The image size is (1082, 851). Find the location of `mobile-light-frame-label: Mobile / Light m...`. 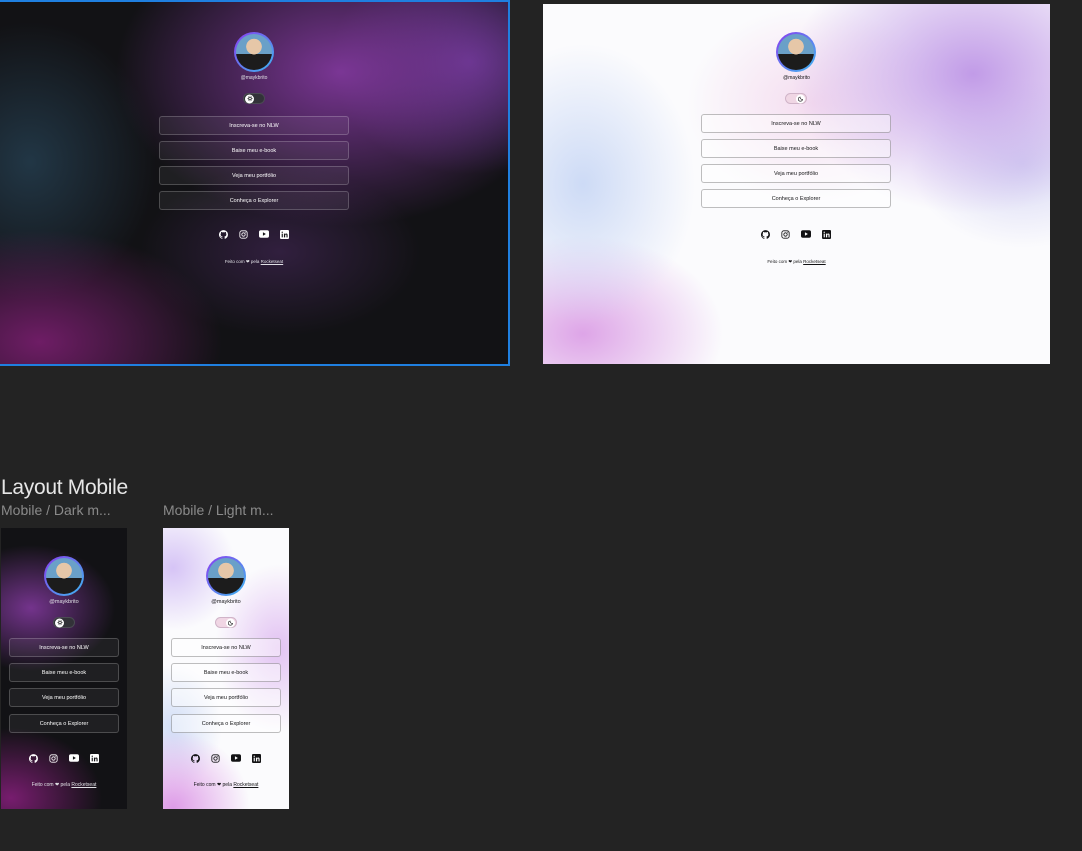

mobile-light-frame-label: Mobile / Light m... is located at coordinates (218, 510).